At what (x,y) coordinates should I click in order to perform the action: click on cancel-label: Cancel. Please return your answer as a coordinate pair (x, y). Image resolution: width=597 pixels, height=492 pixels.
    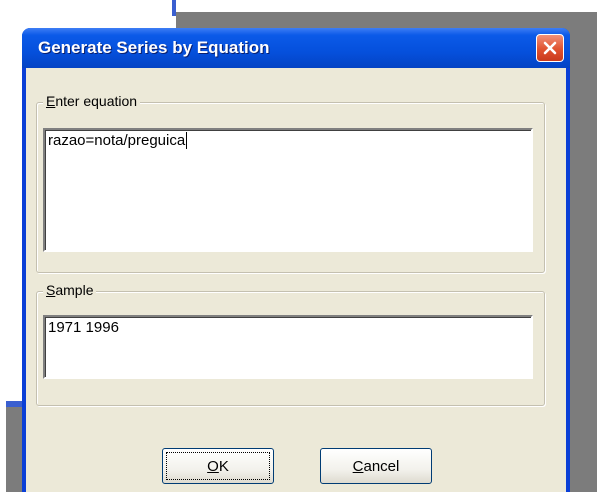
    Looking at the image, I should click on (376, 466).